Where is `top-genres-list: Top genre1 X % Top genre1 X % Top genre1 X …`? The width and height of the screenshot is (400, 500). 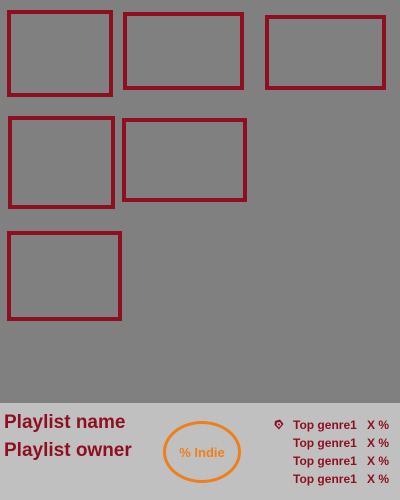
top-genres-list: Top genre1 X % Top genre1 X % Top genre1 X … is located at coordinates (341, 452).